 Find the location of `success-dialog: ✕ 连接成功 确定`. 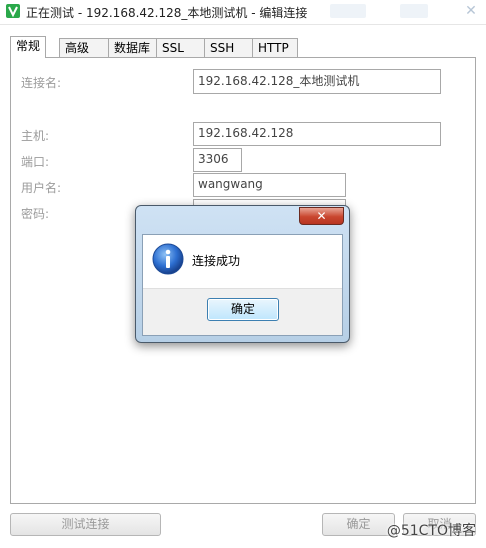

success-dialog: ✕ 连接成功 确定 is located at coordinates (242, 274).